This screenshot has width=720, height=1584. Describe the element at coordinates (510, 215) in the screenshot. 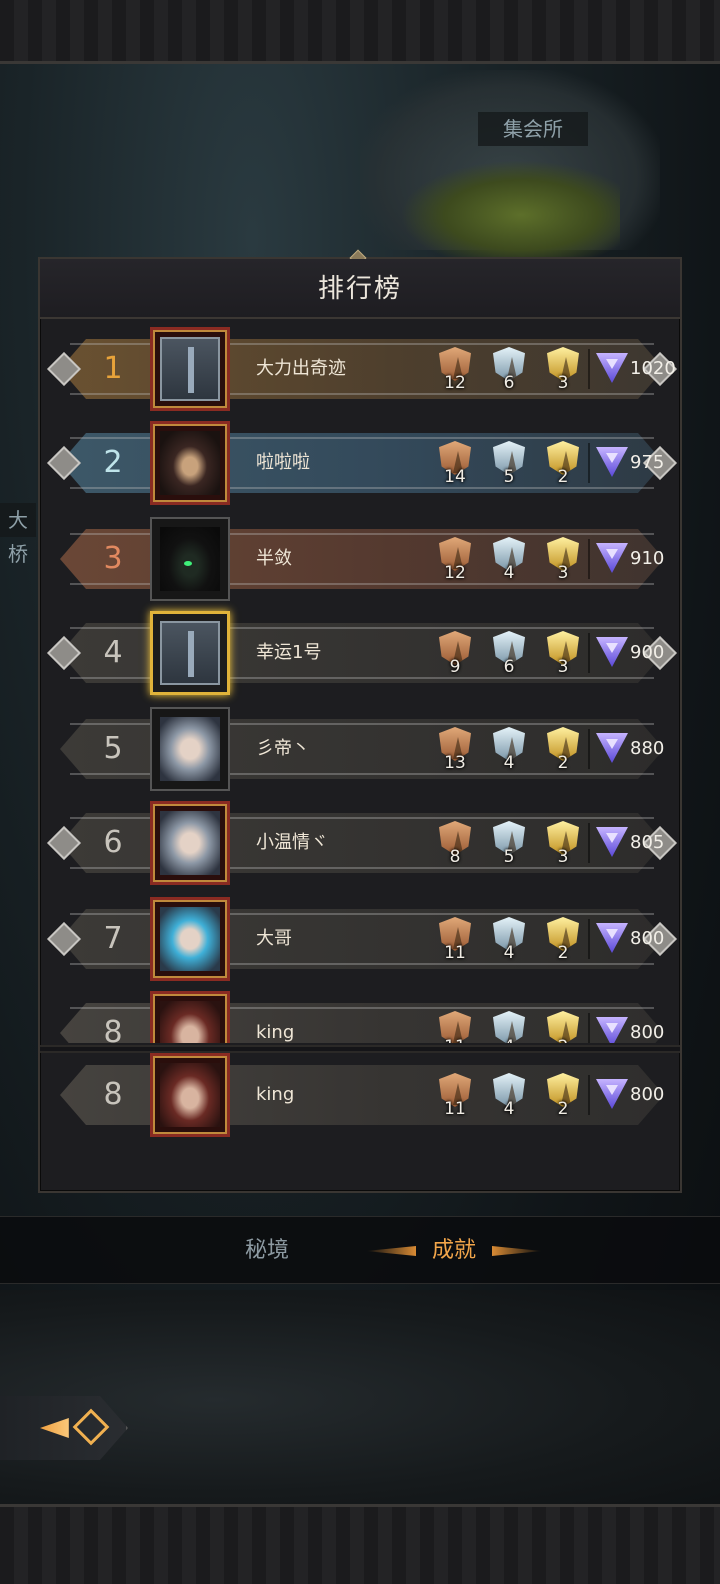

I see `background-tree` at that location.